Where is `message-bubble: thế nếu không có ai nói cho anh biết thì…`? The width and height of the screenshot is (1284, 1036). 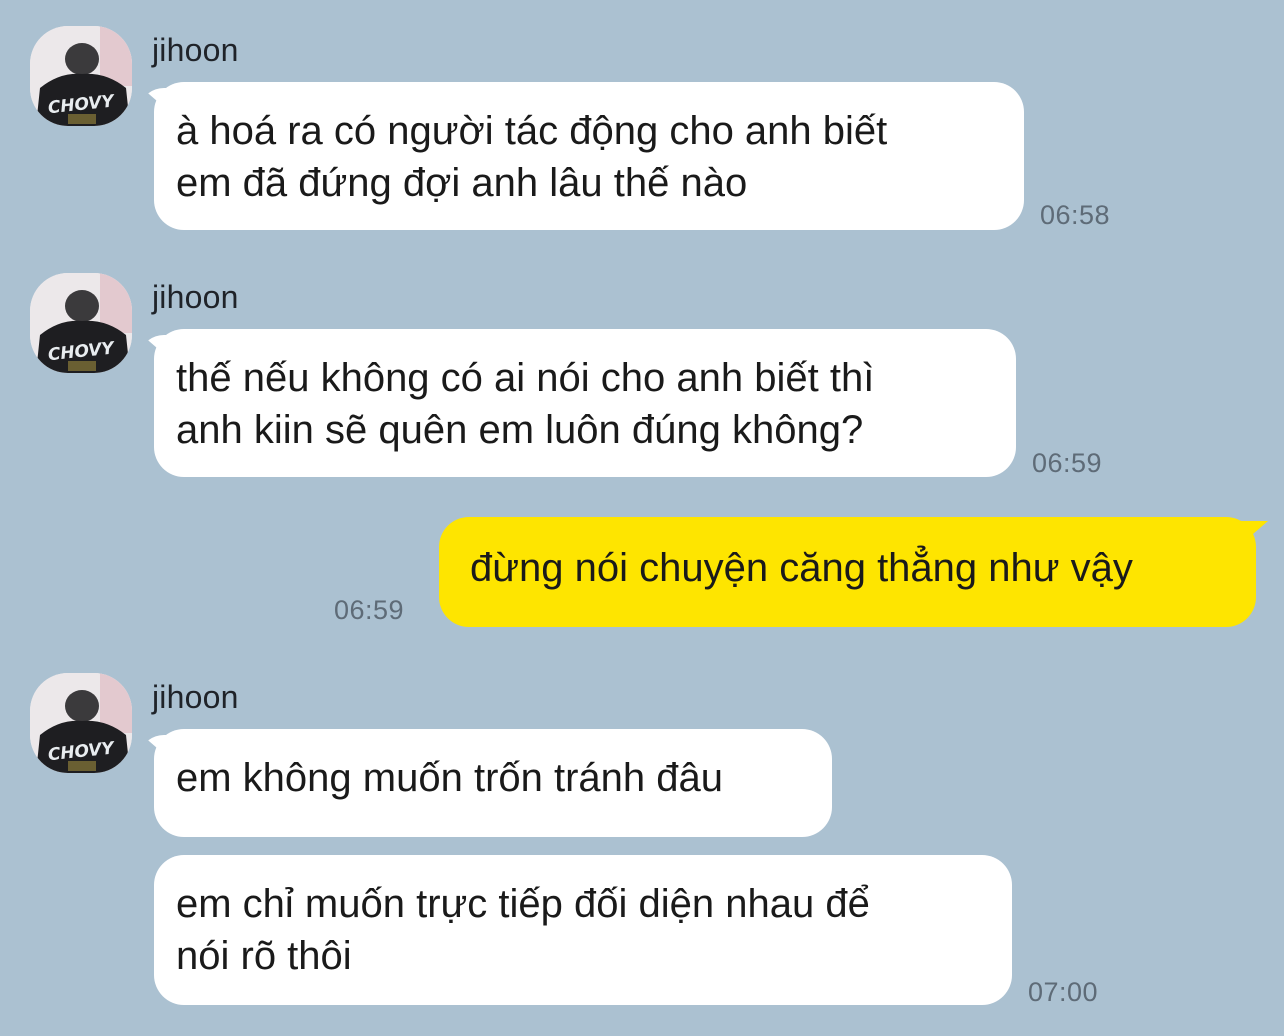
message-bubble: thế nếu không có ai nói cho anh biết thì… is located at coordinates (585, 403).